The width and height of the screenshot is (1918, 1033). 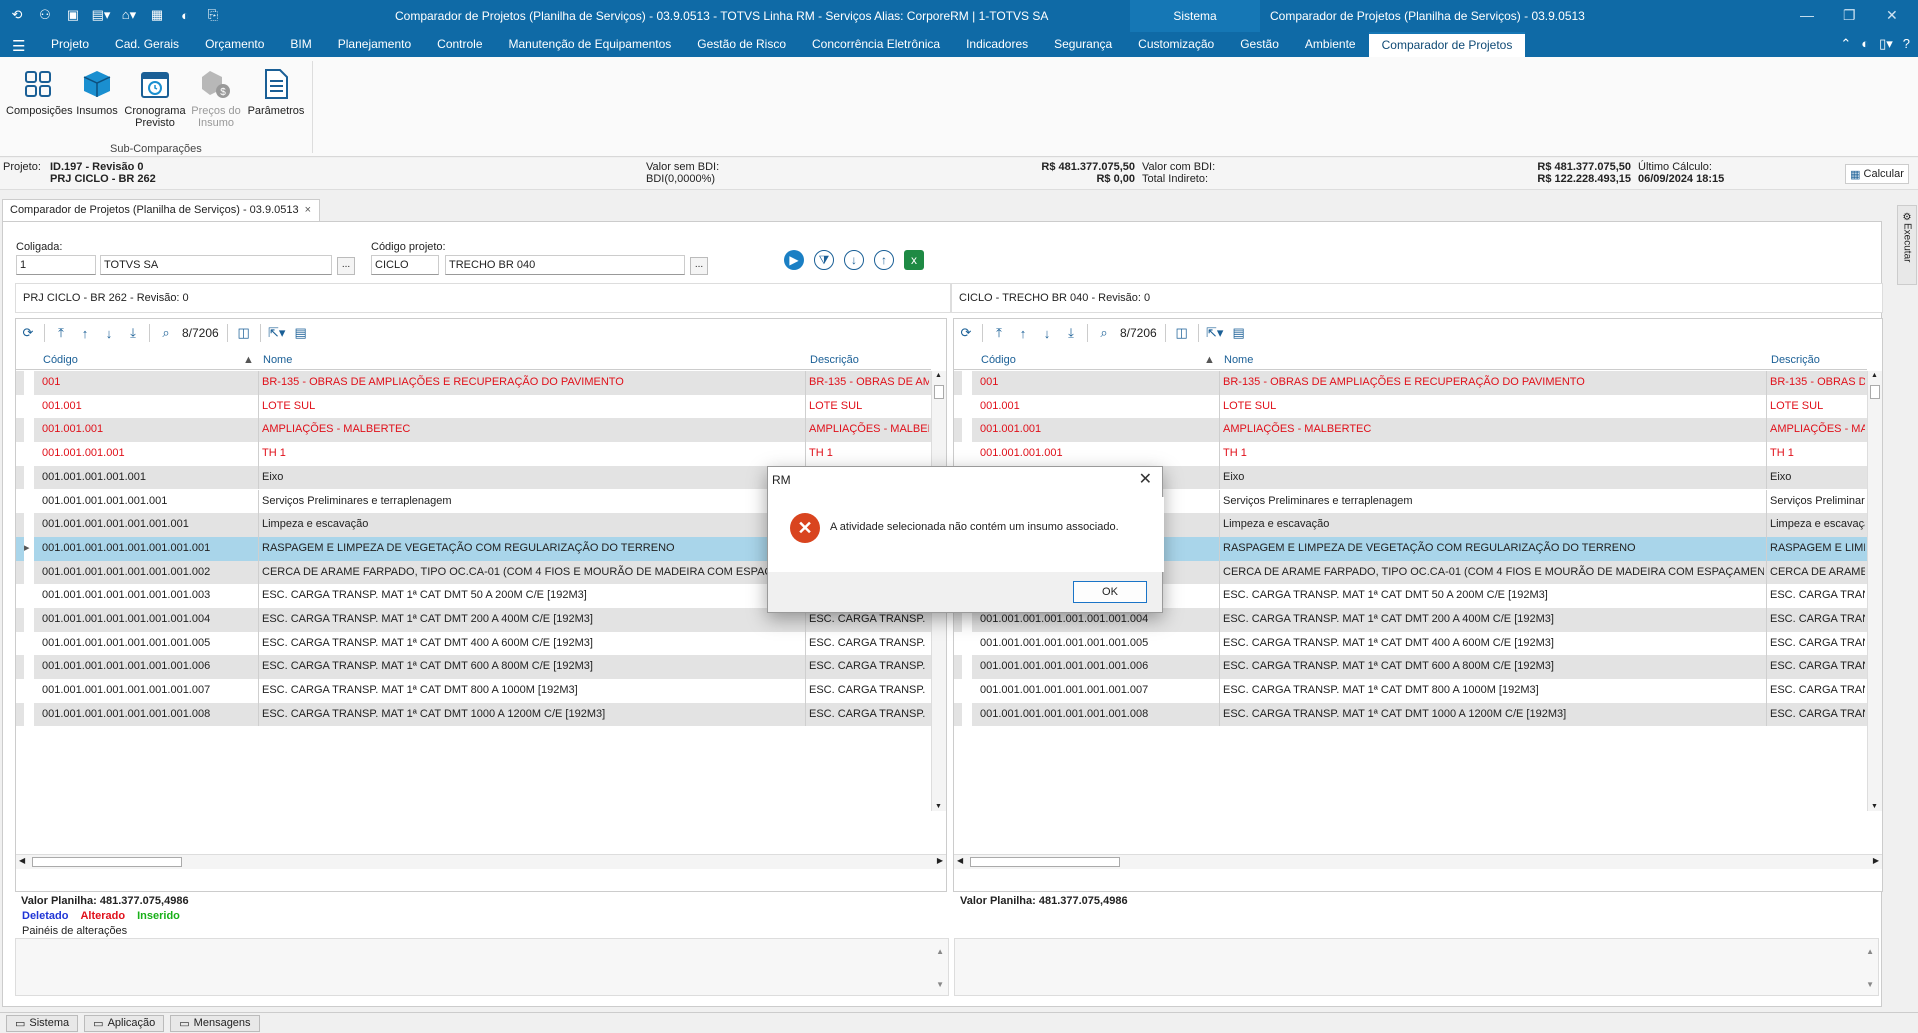 I want to click on right-table-row: 001.001 LOTE SUL LOTE SUL, so click(x=1410, y=406).